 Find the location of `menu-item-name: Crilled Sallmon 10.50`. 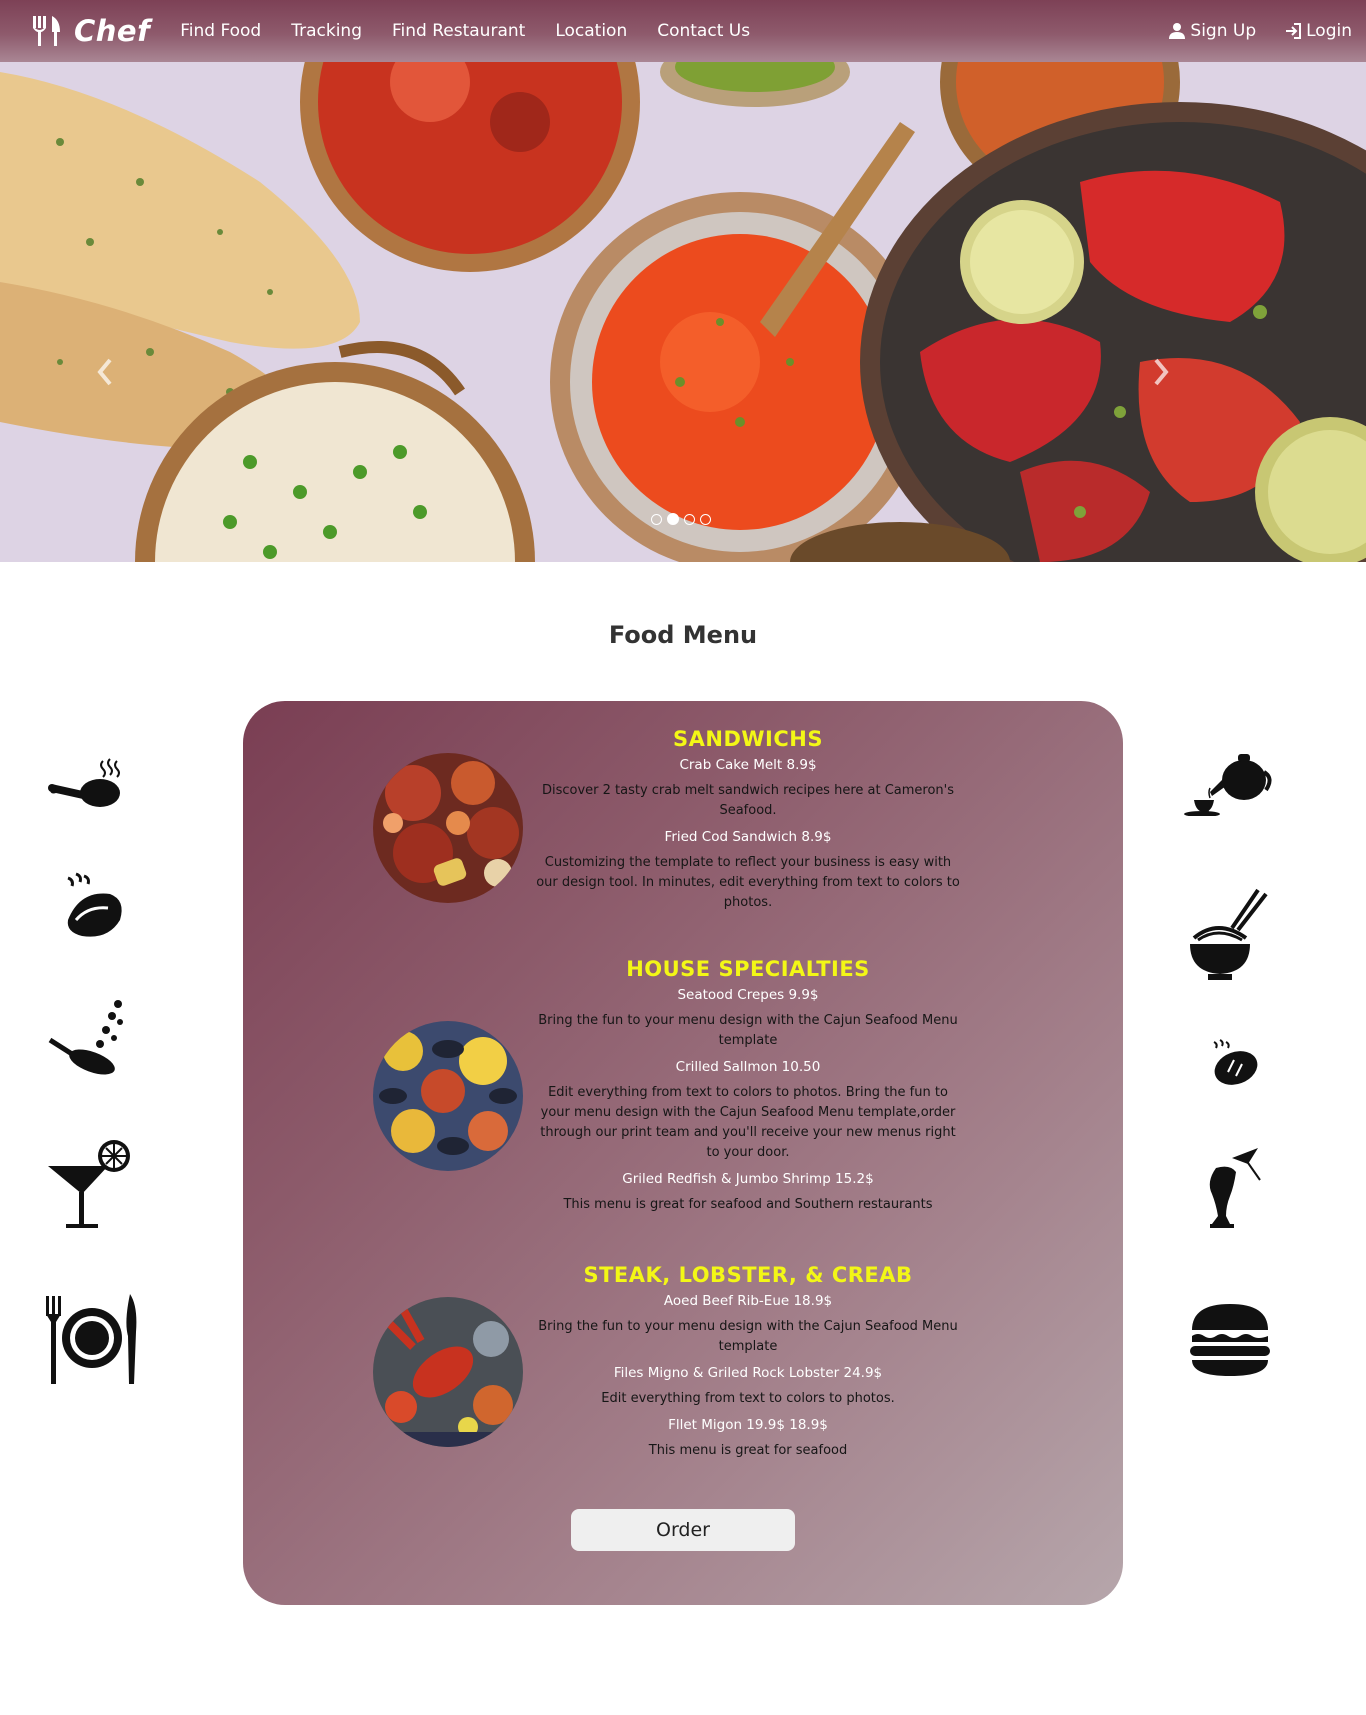

menu-item-name: Crilled Sallmon 10.50 is located at coordinates (748, 1067).